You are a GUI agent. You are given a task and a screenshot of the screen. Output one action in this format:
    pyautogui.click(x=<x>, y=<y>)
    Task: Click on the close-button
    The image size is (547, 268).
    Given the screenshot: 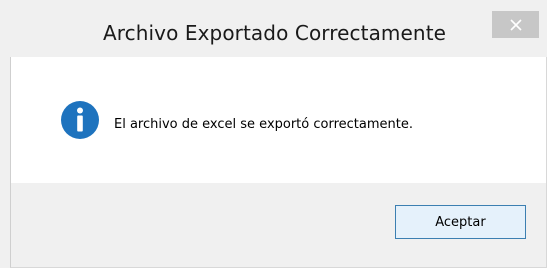 What is the action you would take?
    pyautogui.click(x=515, y=24)
    